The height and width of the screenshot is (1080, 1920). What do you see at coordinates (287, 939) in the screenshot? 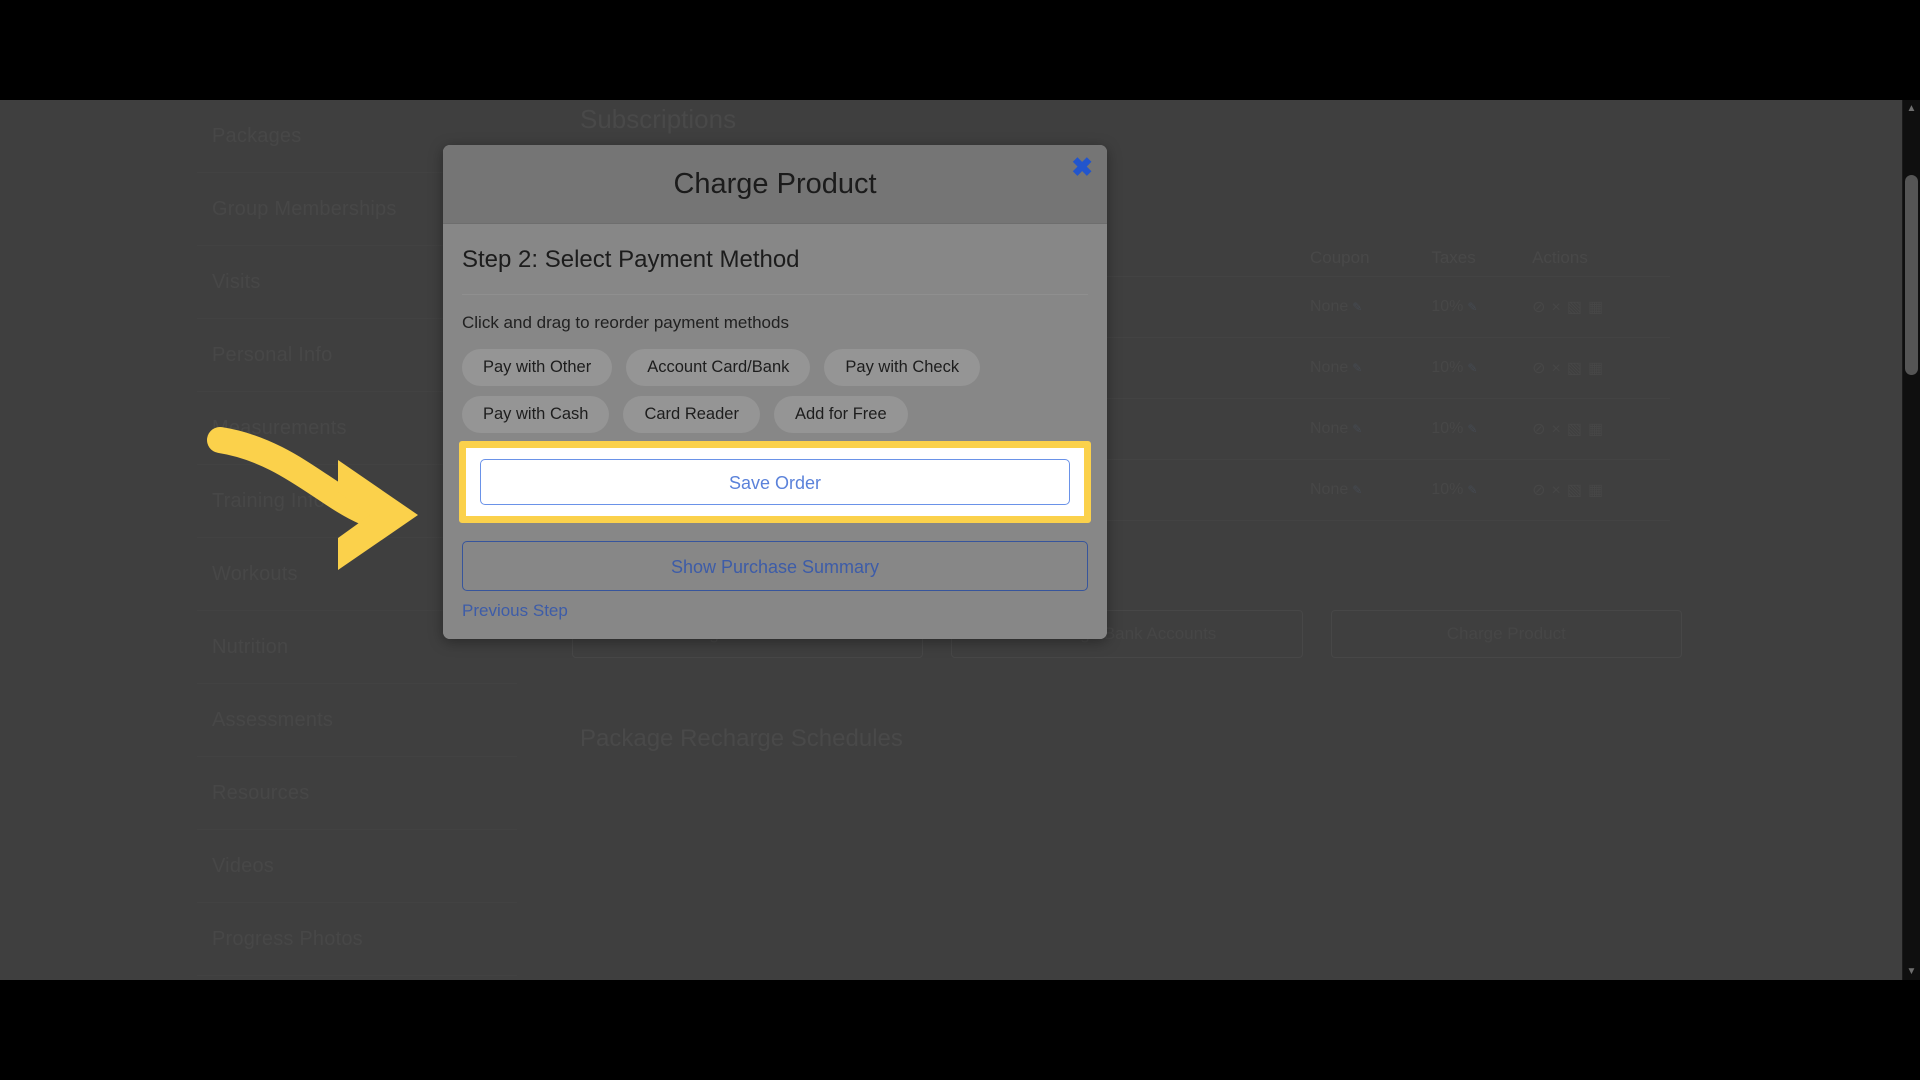
I see `sidebar-item-label: Progress Photos` at bounding box center [287, 939].